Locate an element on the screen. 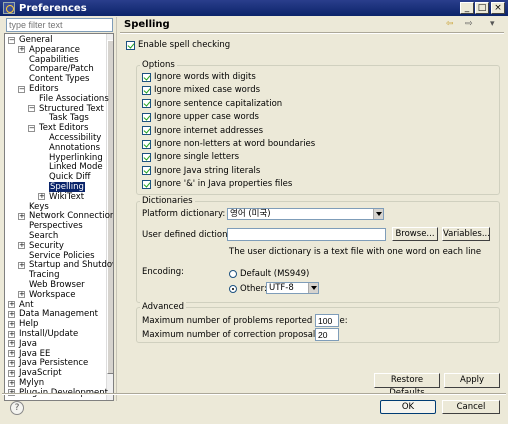  enable-spell-checkbox: Enable spell checking is located at coordinates (178, 45).